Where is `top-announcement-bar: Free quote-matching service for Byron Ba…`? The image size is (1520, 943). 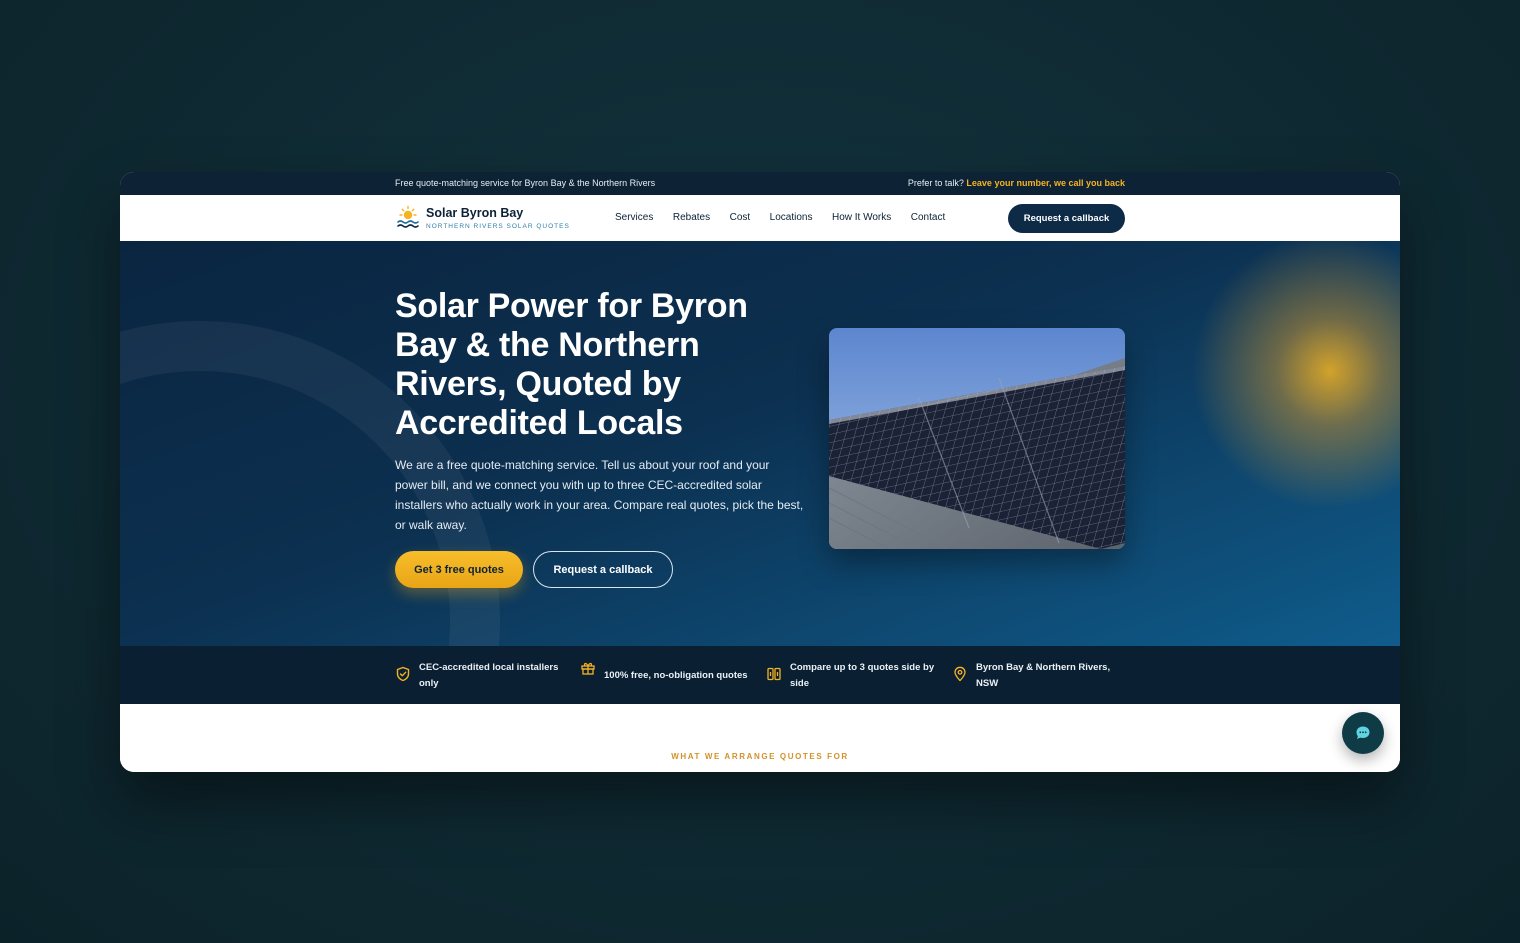
top-announcement-bar: Free quote-matching service for Byron Ba… is located at coordinates (760, 183).